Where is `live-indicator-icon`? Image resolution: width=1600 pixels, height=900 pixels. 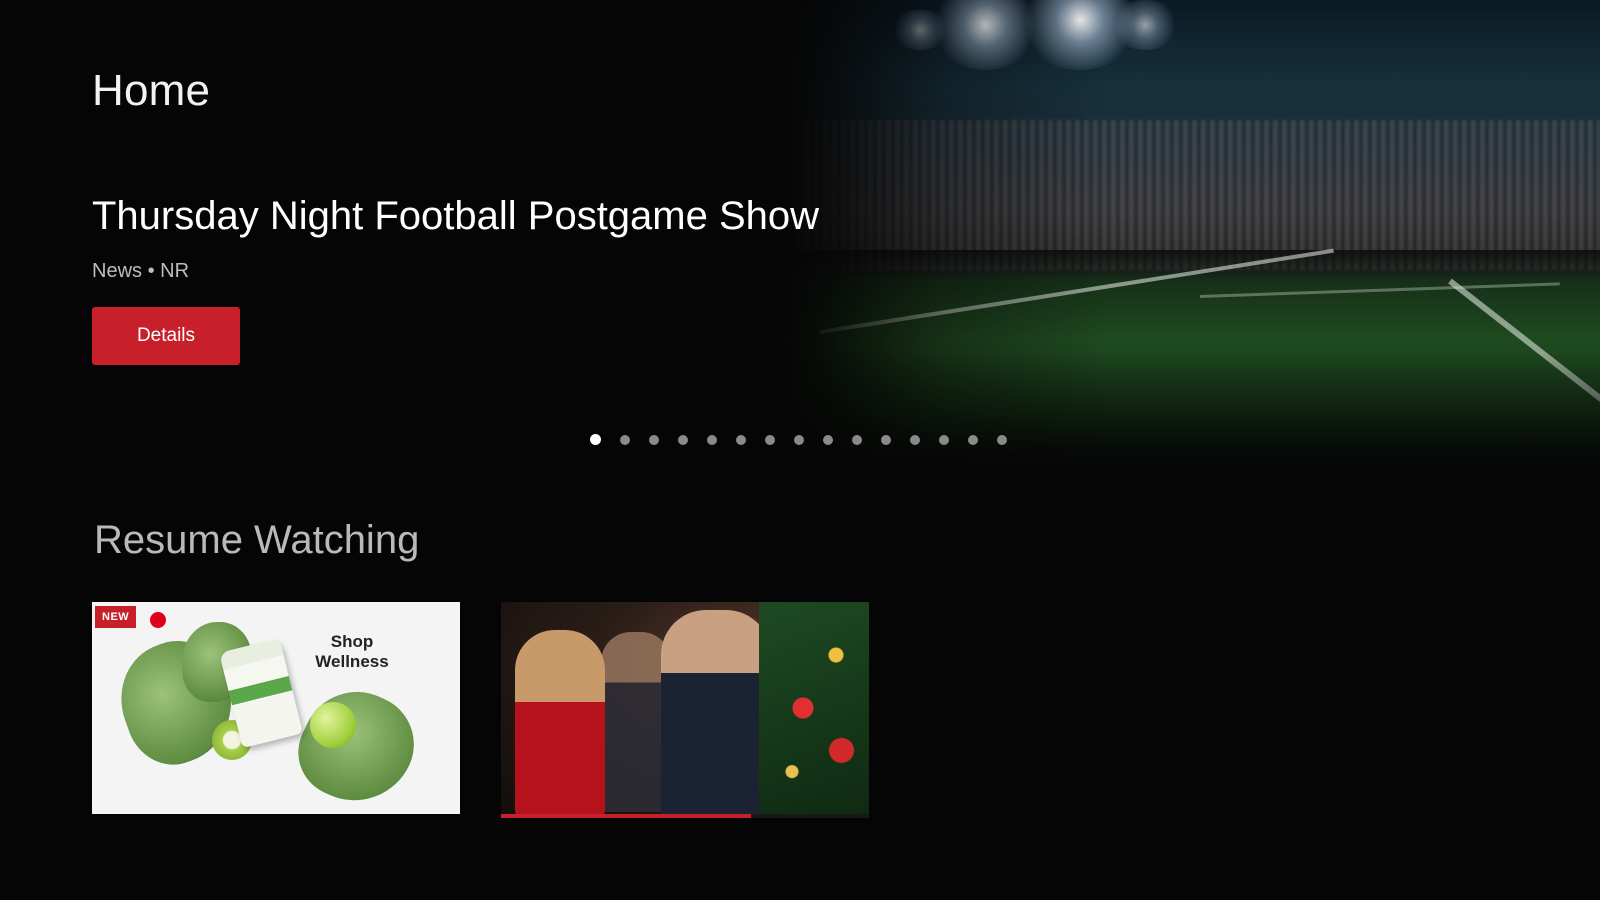 live-indicator-icon is located at coordinates (158, 620).